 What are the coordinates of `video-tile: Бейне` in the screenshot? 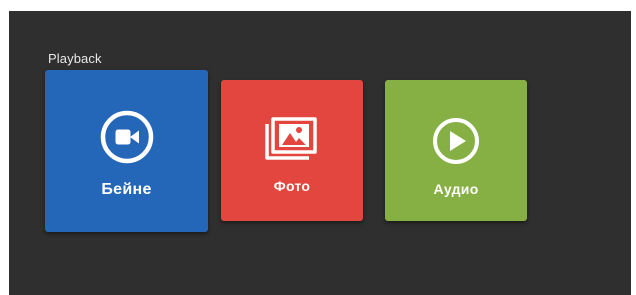 It's located at (126, 151).